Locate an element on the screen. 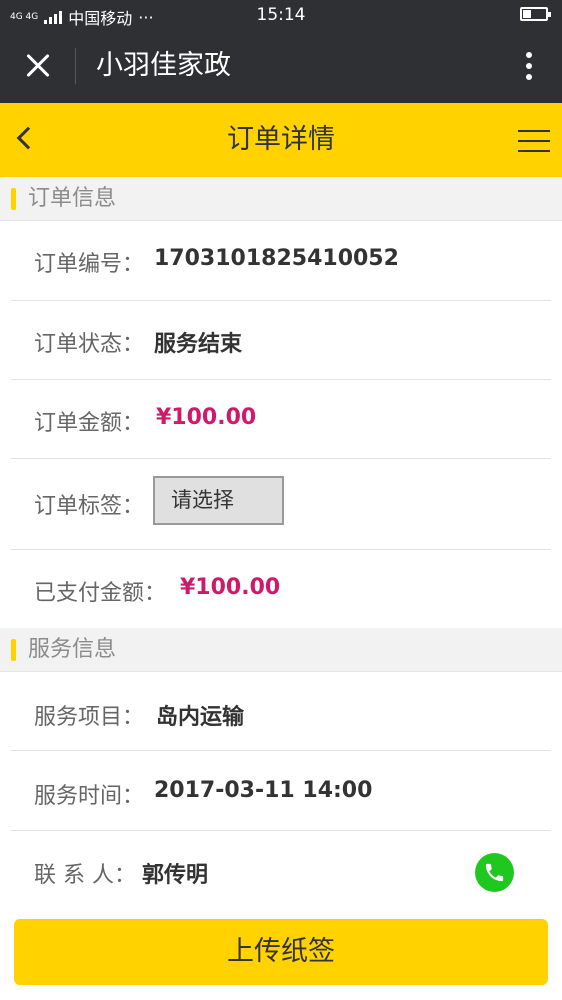 The width and height of the screenshot is (562, 1000). order-status-label: 订单状态： is located at coordinates (89, 344).